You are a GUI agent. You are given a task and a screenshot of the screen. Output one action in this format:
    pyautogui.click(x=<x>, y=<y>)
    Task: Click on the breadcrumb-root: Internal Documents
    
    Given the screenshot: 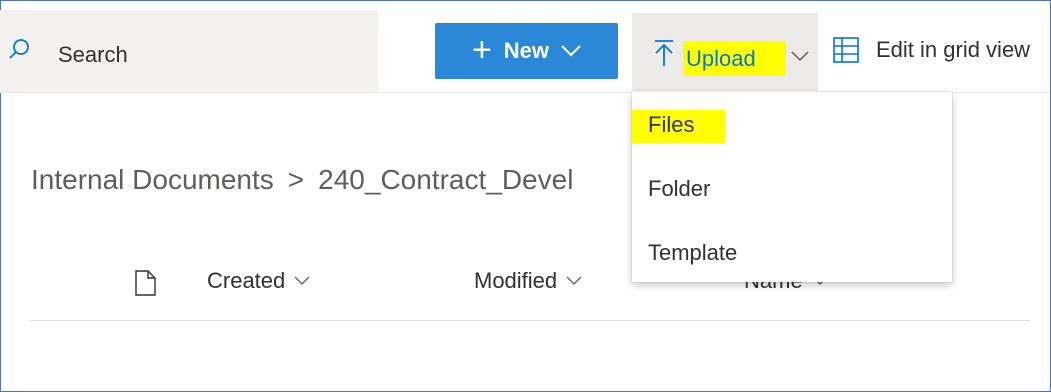 What is the action you would take?
    pyautogui.click(x=152, y=179)
    